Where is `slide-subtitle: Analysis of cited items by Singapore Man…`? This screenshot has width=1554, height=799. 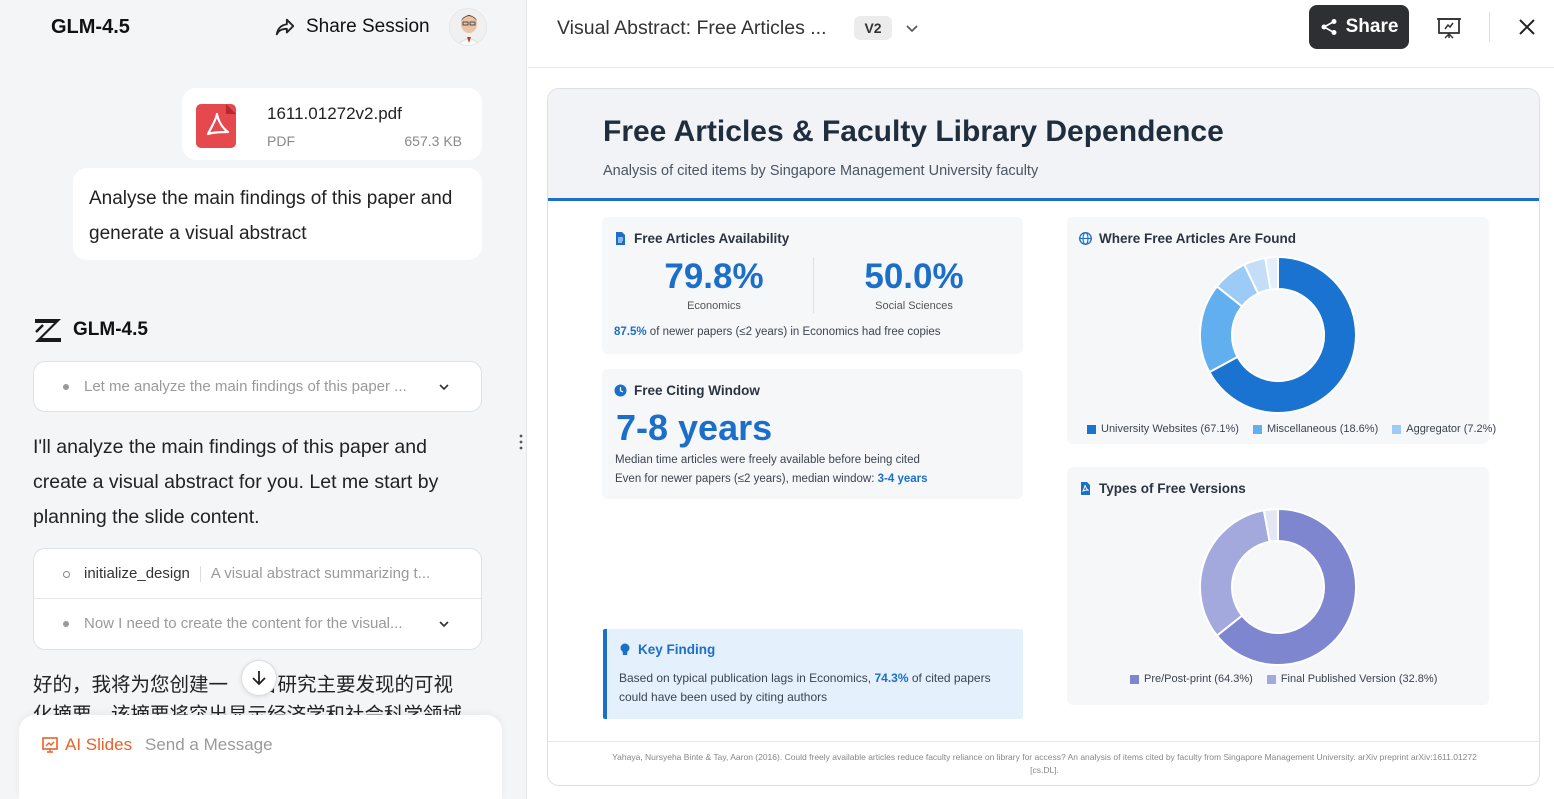
slide-subtitle: Analysis of cited items by Singapore Man… is located at coordinates (821, 171).